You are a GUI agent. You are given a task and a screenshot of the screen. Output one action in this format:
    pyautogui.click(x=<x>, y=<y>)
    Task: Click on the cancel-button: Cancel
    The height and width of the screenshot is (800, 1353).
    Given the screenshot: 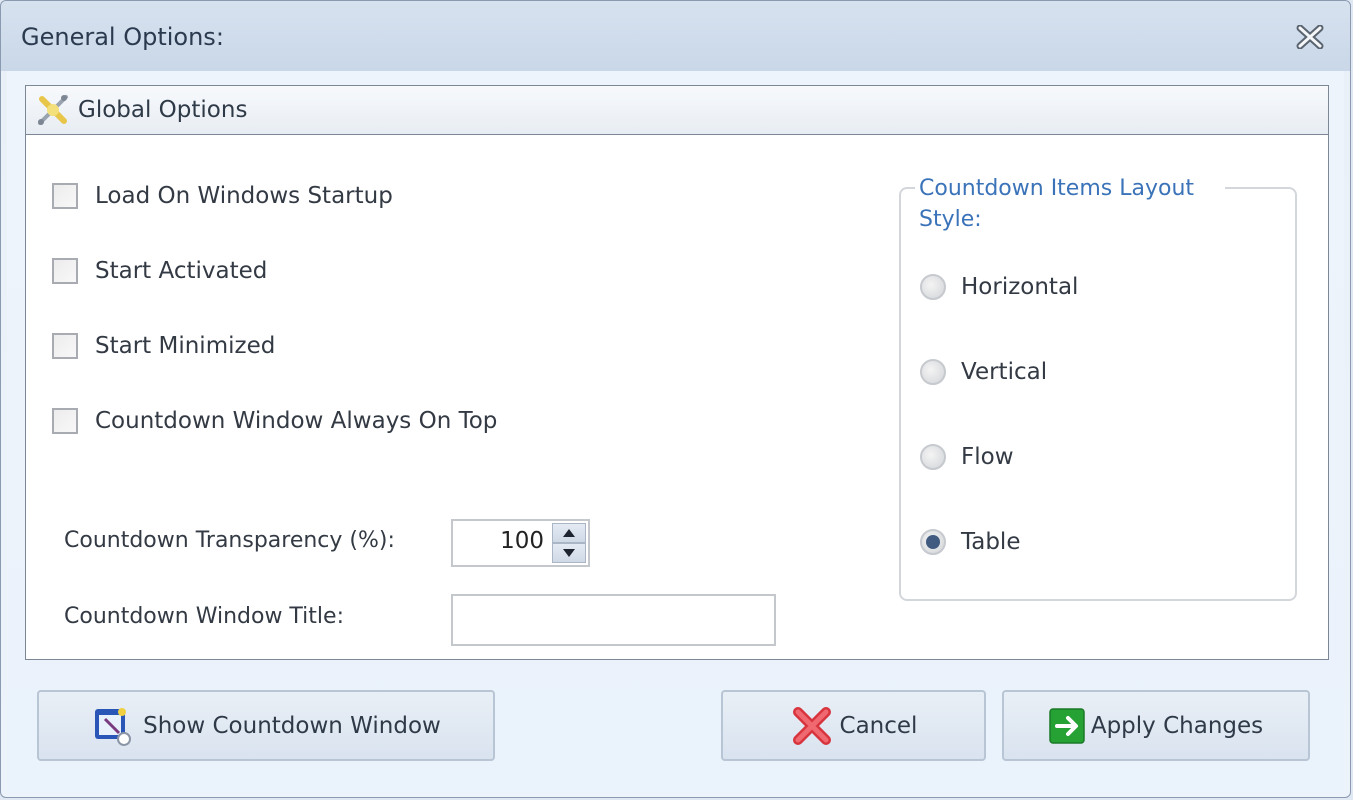 What is the action you would take?
    pyautogui.click(x=853, y=725)
    